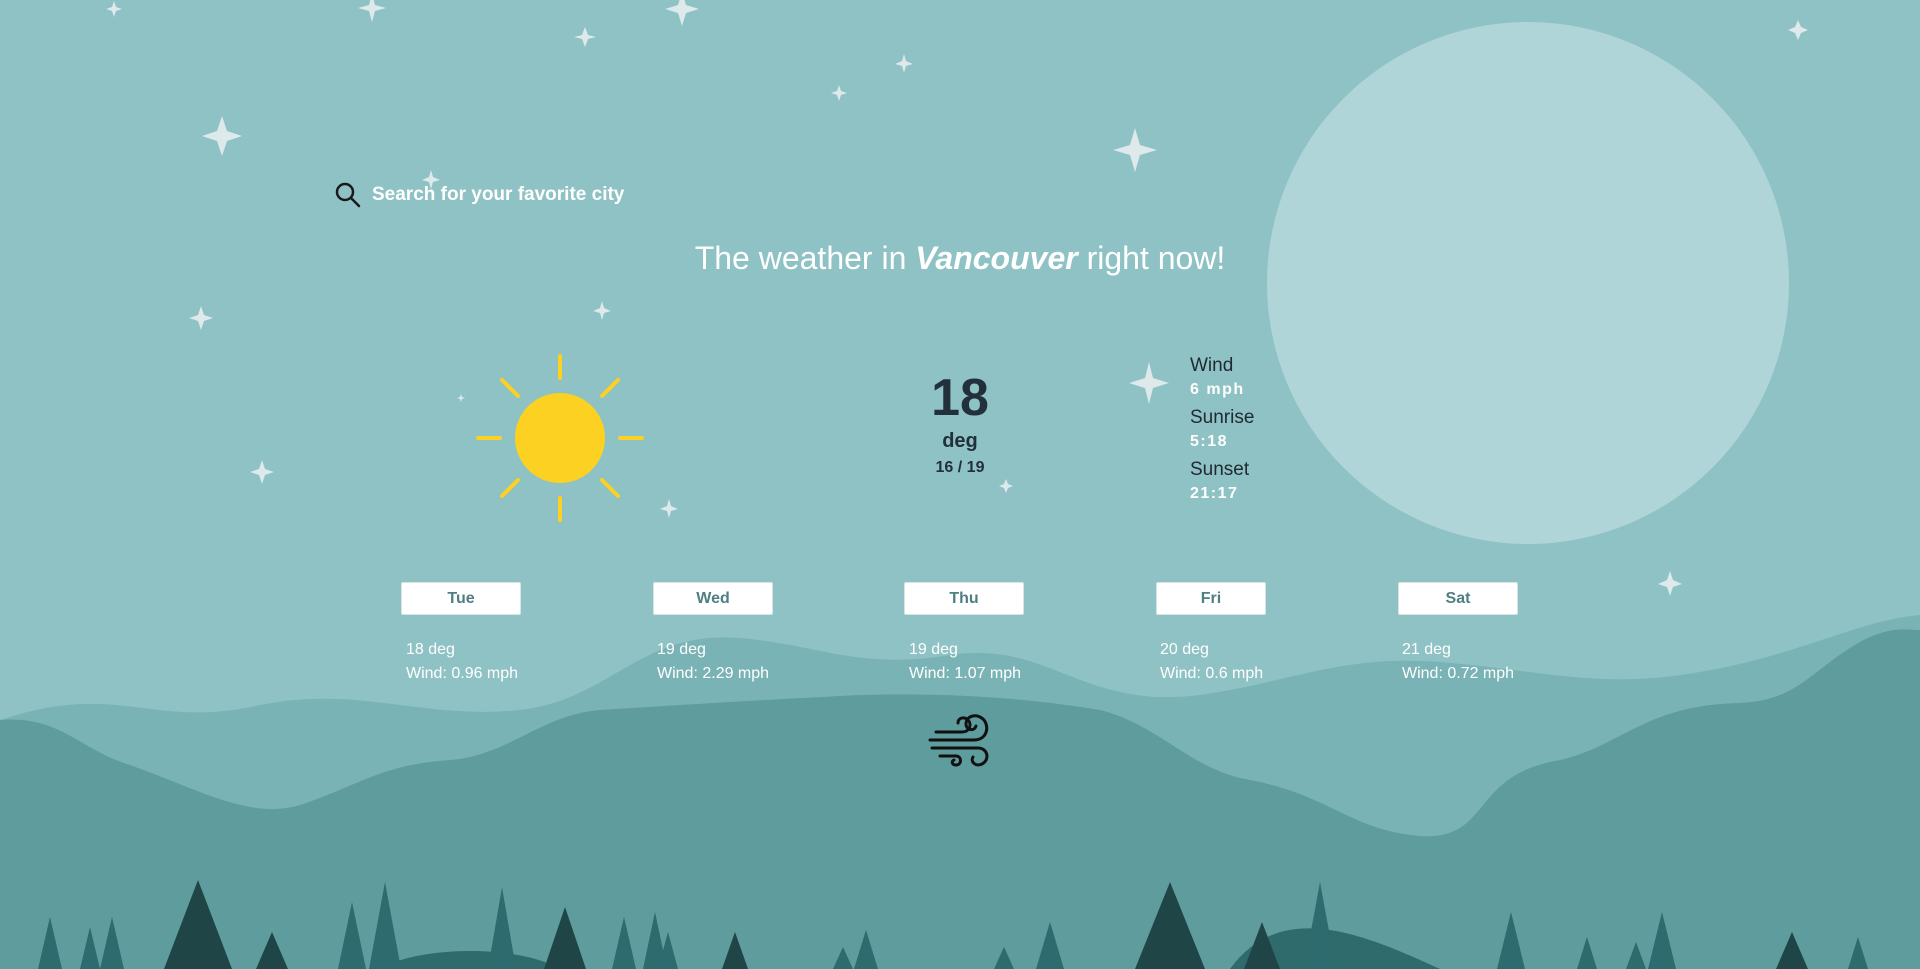 The image size is (1920, 969). I want to click on sunset-value: 21:17, so click(1214, 493).